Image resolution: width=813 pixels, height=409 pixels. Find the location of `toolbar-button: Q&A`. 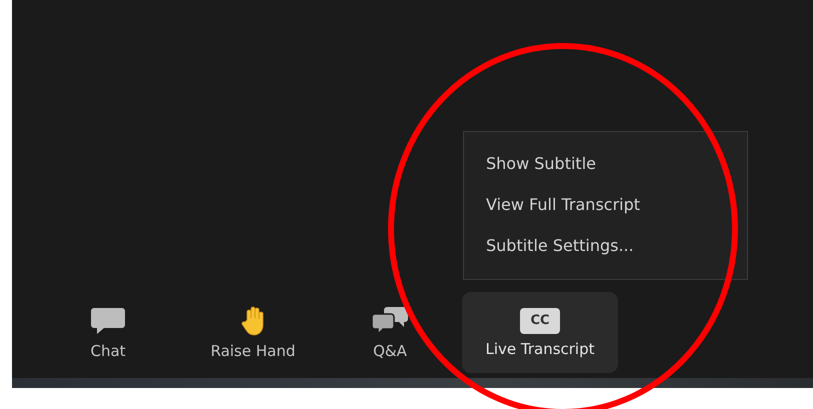

toolbar-button: Q&A is located at coordinates (390, 332).